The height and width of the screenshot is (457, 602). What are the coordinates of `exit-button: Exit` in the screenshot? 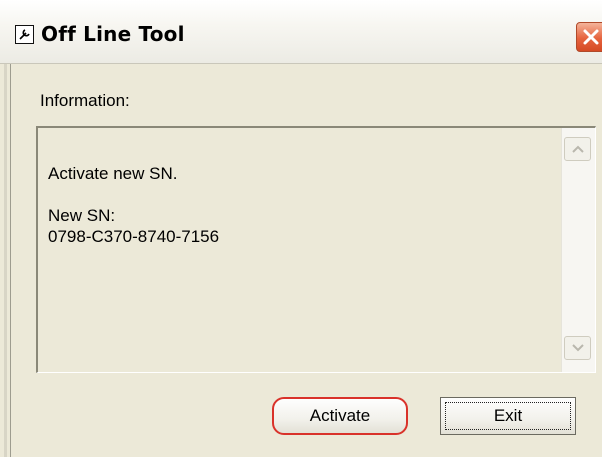 It's located at (508, 416).